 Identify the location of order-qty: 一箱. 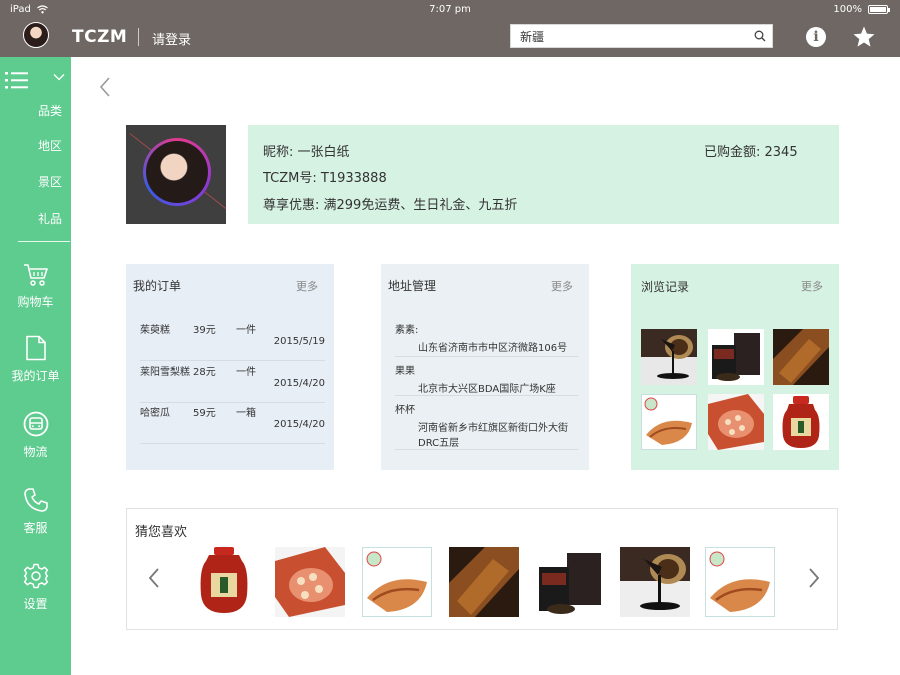
(246, 413).